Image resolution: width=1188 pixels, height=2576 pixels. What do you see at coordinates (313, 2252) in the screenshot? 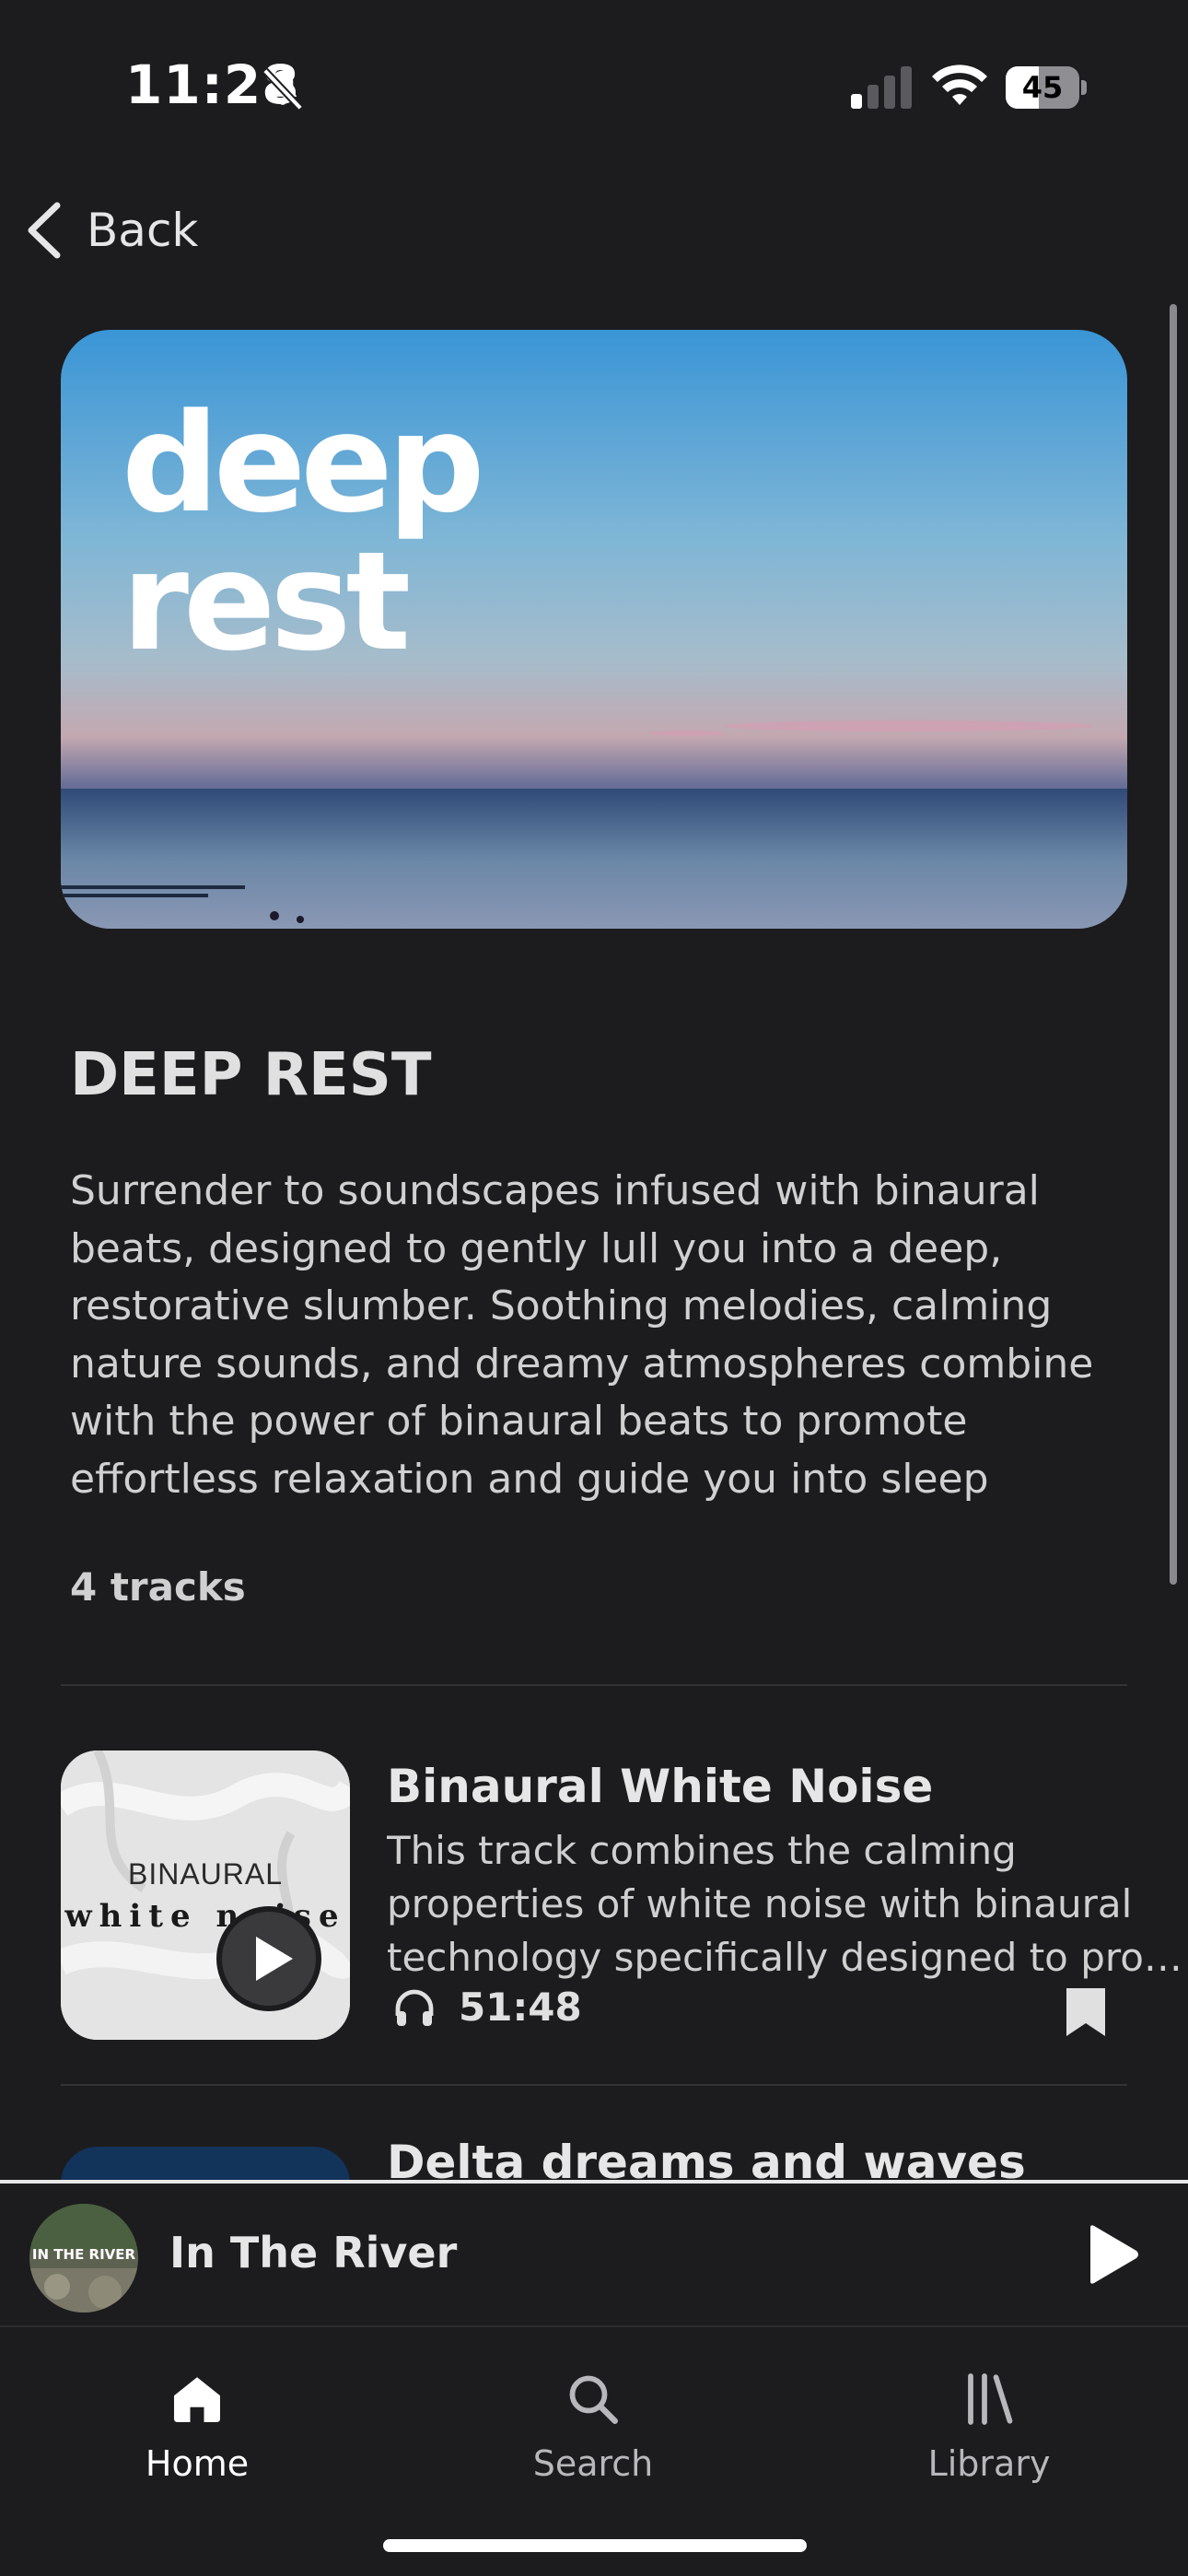
I see `mini-player-title: In The River` at bounding box center [313, 2252].